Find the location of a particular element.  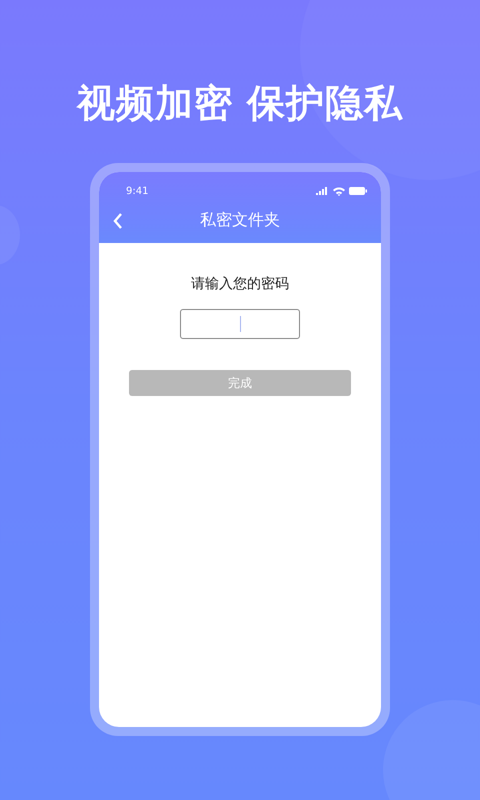

password-field is located at coordinates (240, 324).